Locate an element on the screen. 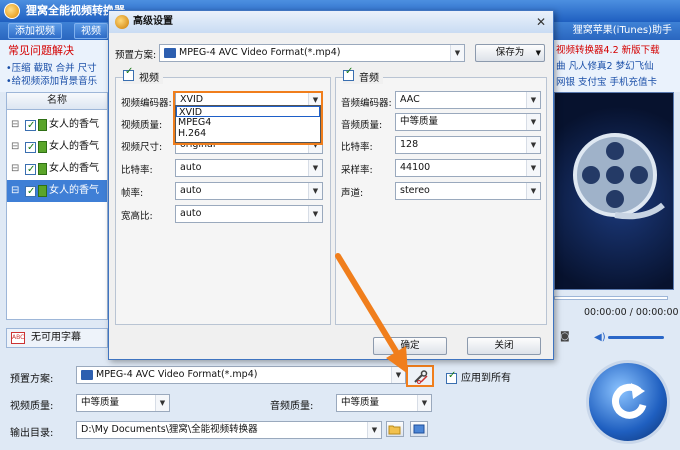 The width and height of the screenshot is (680, 450). faq-title: 常见问题解决 is located at coordinates (41, 50).